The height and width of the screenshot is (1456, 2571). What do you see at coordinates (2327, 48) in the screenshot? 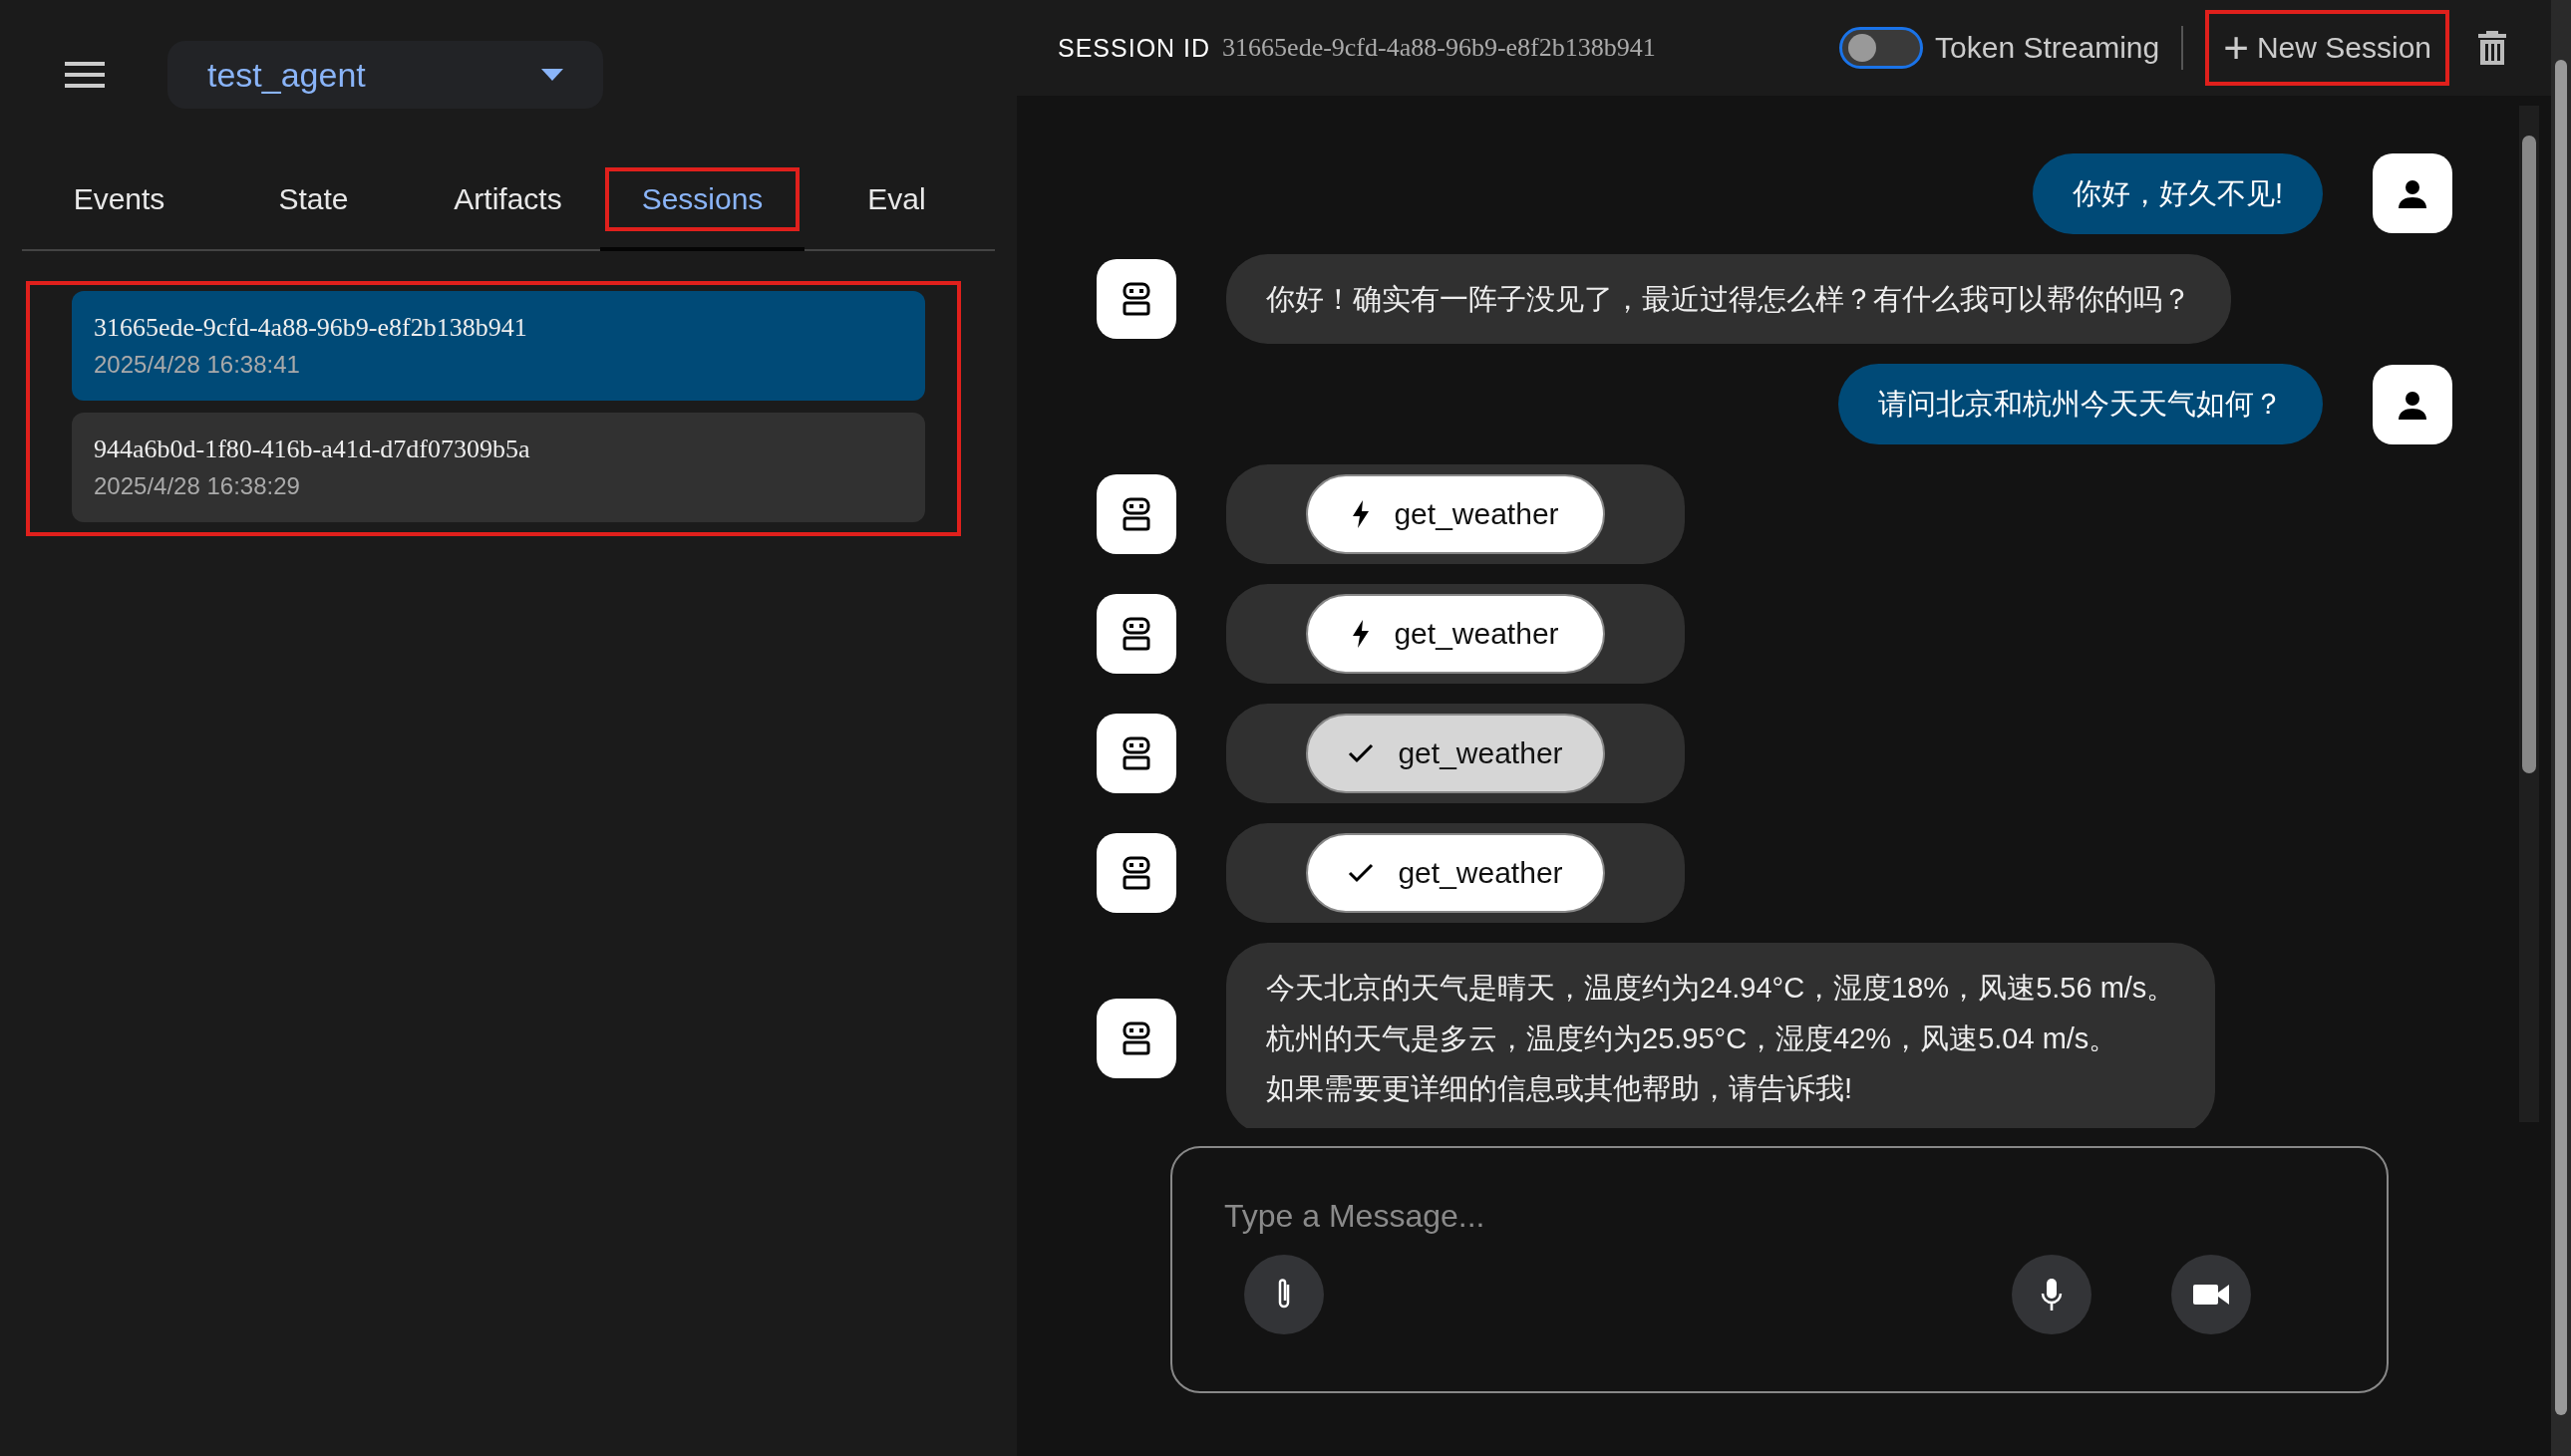
I see `new-session-button: + New Session` at bounding box center [2327, 48].